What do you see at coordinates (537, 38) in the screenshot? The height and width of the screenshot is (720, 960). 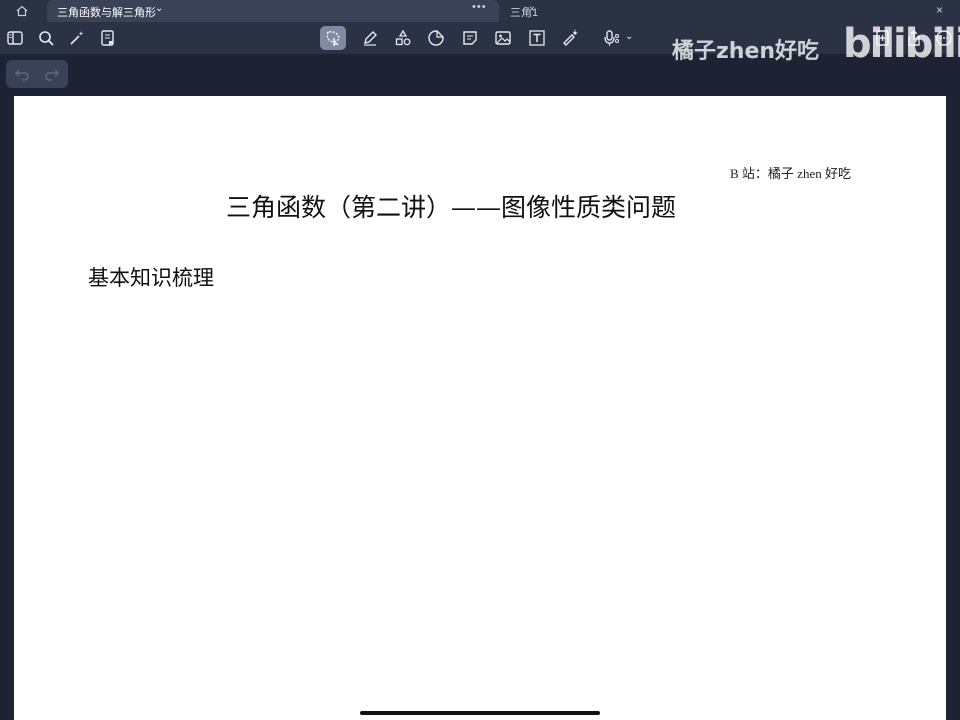 I see `text-box-icon` at bounding box center [537, 38].